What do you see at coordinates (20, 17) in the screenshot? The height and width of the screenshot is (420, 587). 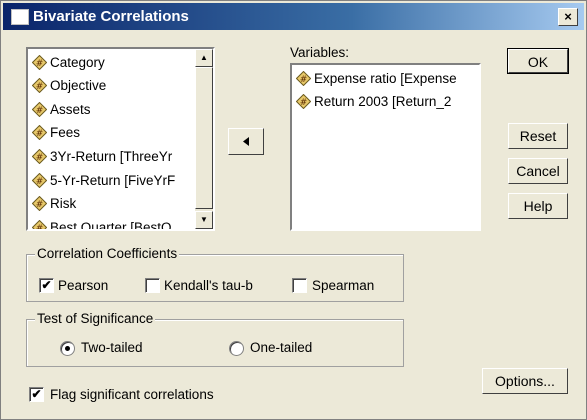 I see `window-icon` at bounding box center [20, 17].